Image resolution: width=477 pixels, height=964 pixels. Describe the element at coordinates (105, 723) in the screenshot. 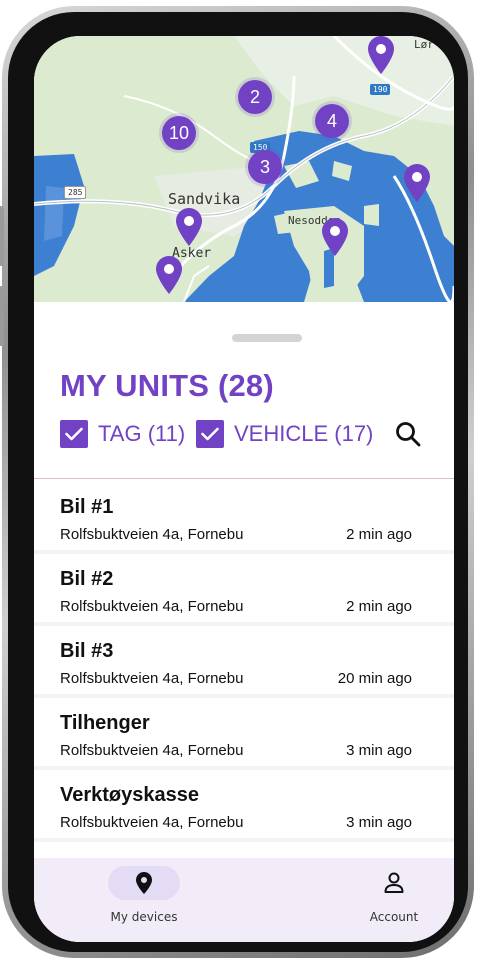

I see `device-name: Tilhenger` at that location.